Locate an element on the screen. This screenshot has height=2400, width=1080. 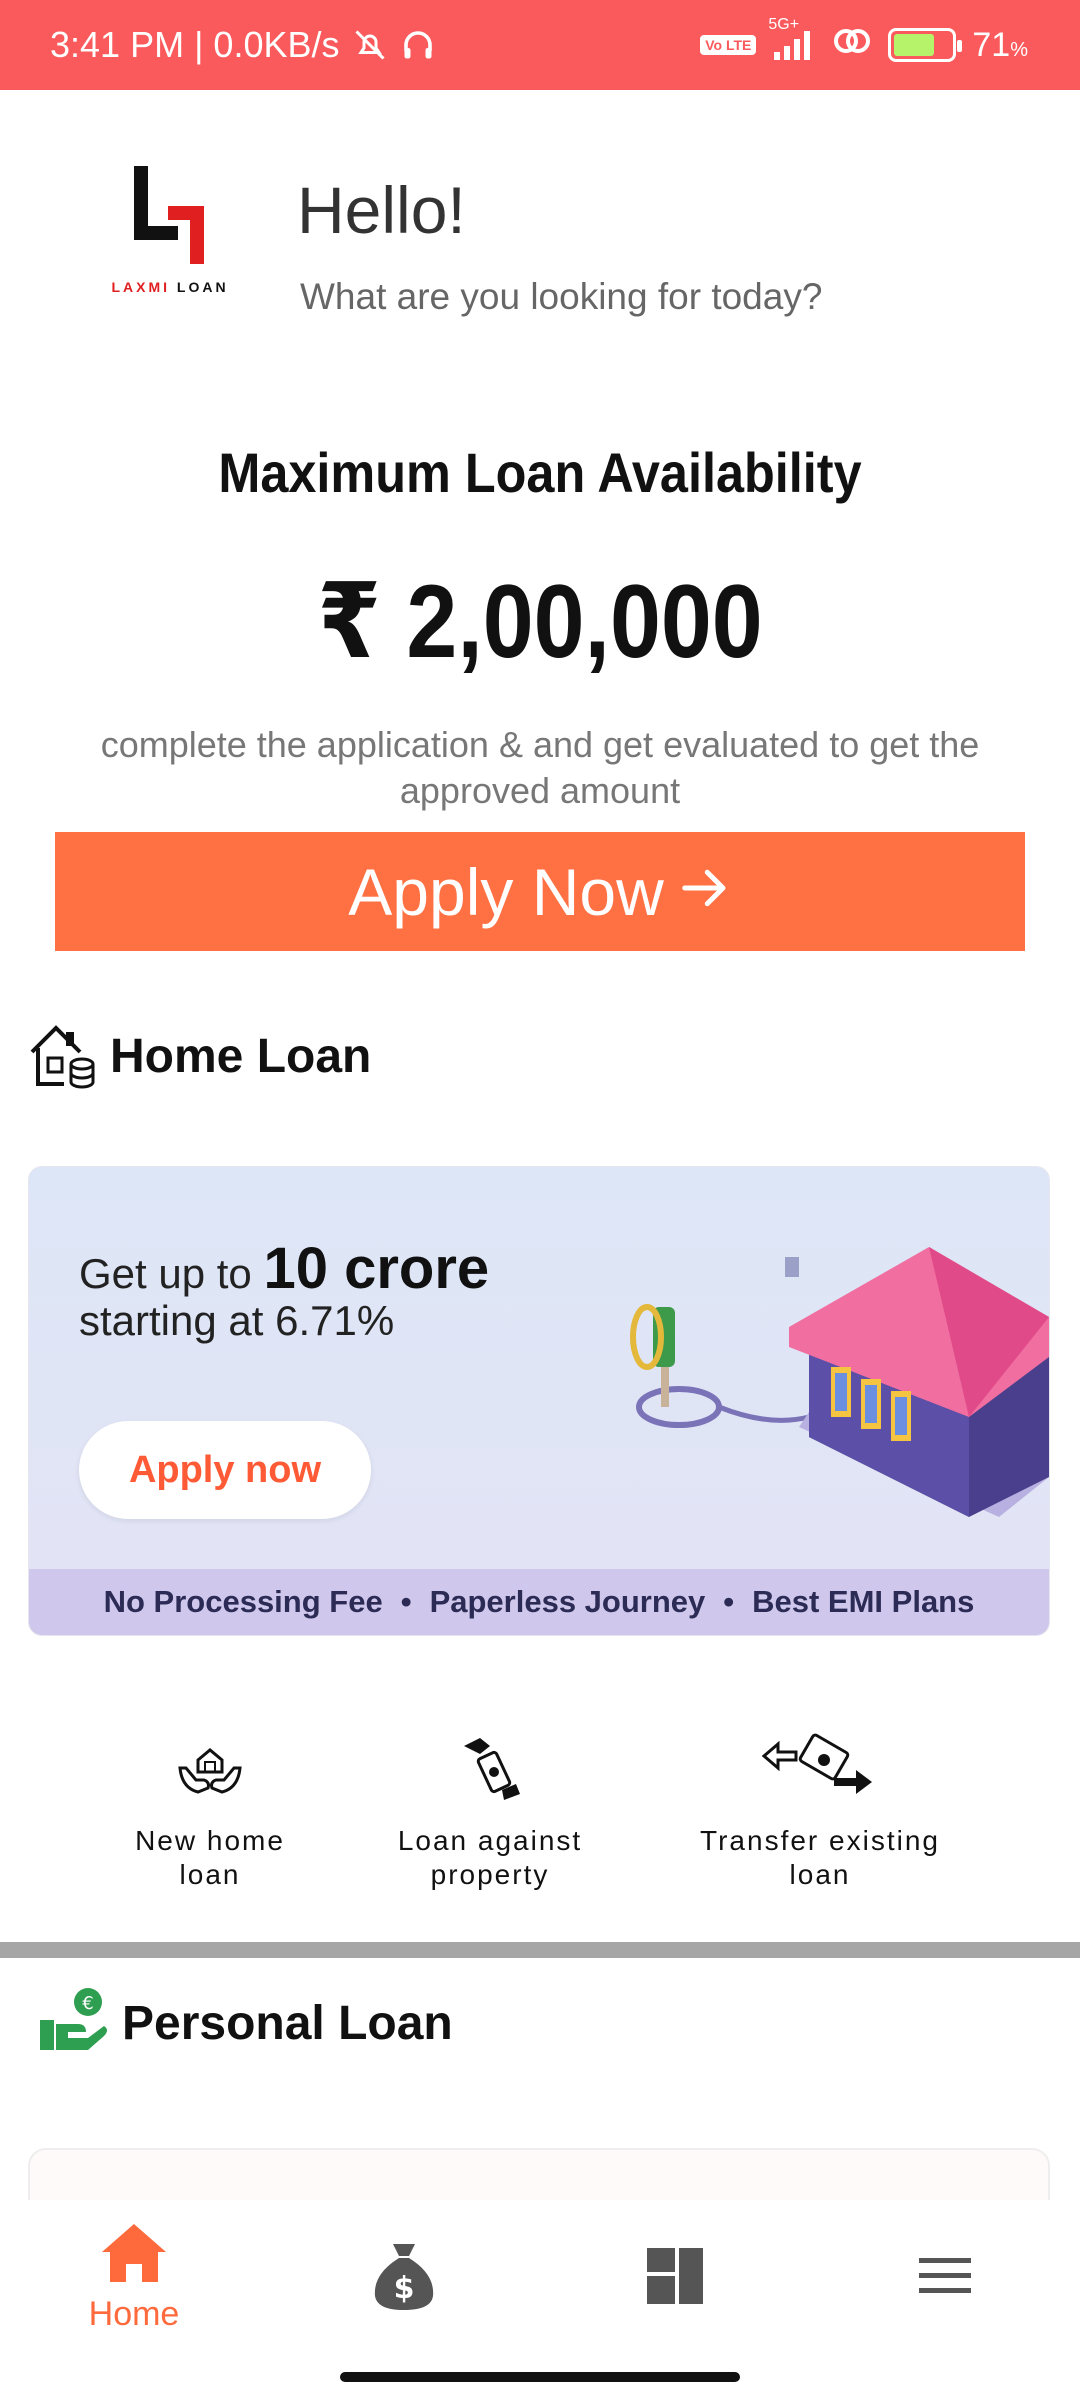
feature-item: No Processing Fee is located at coordinates (243, 1601).